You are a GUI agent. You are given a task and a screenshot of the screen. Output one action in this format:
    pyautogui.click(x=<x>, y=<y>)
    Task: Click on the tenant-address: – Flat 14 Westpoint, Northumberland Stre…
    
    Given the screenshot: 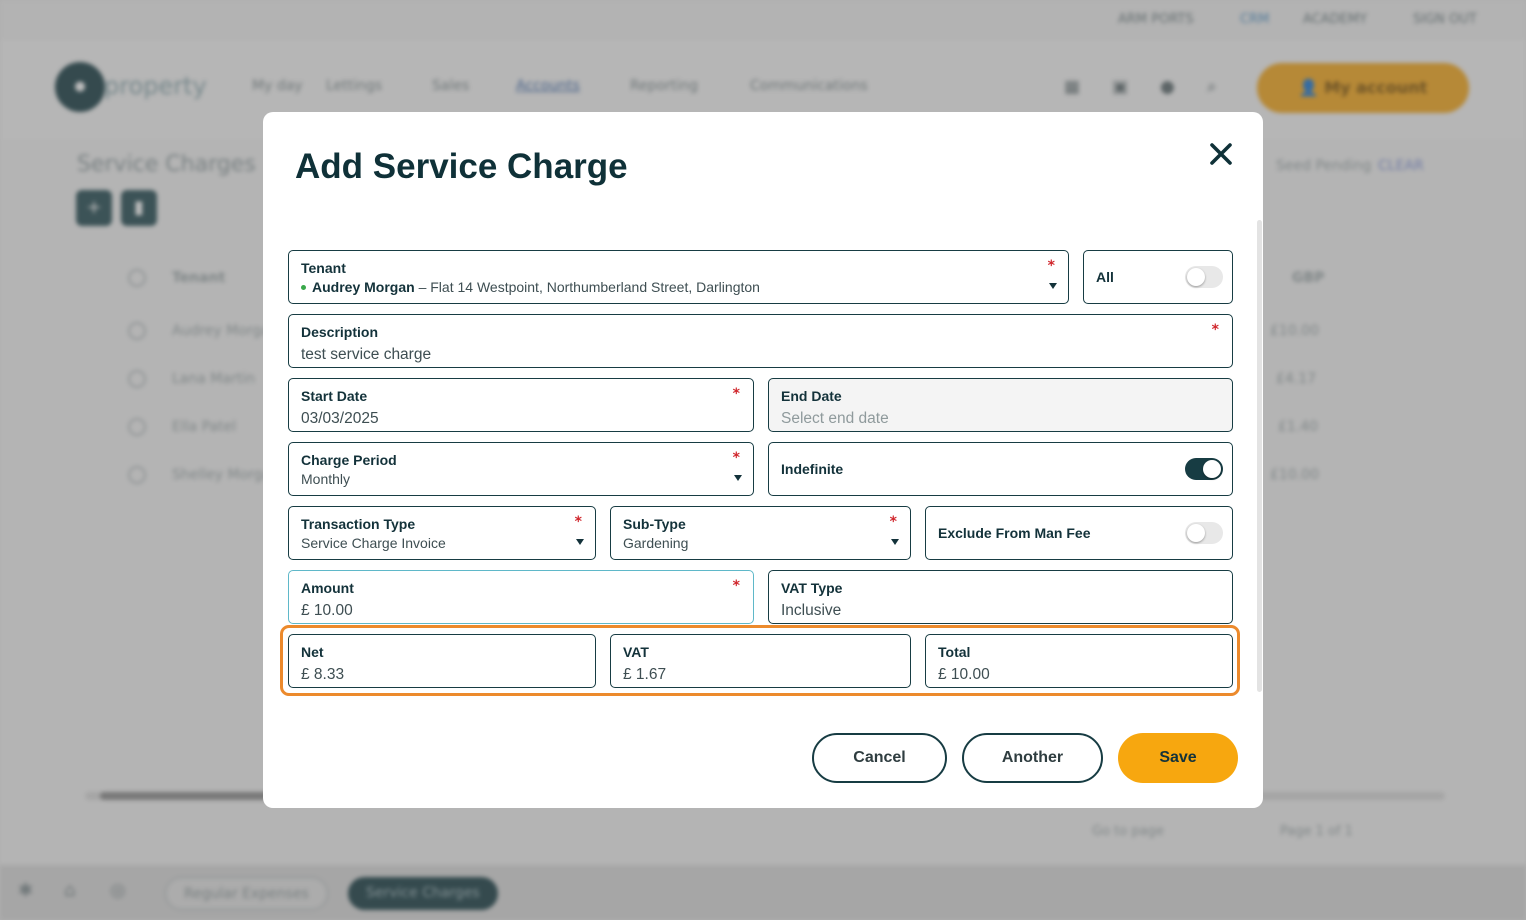 What is the action you would take?
    pyautogui.click(x=587, y=287)
    